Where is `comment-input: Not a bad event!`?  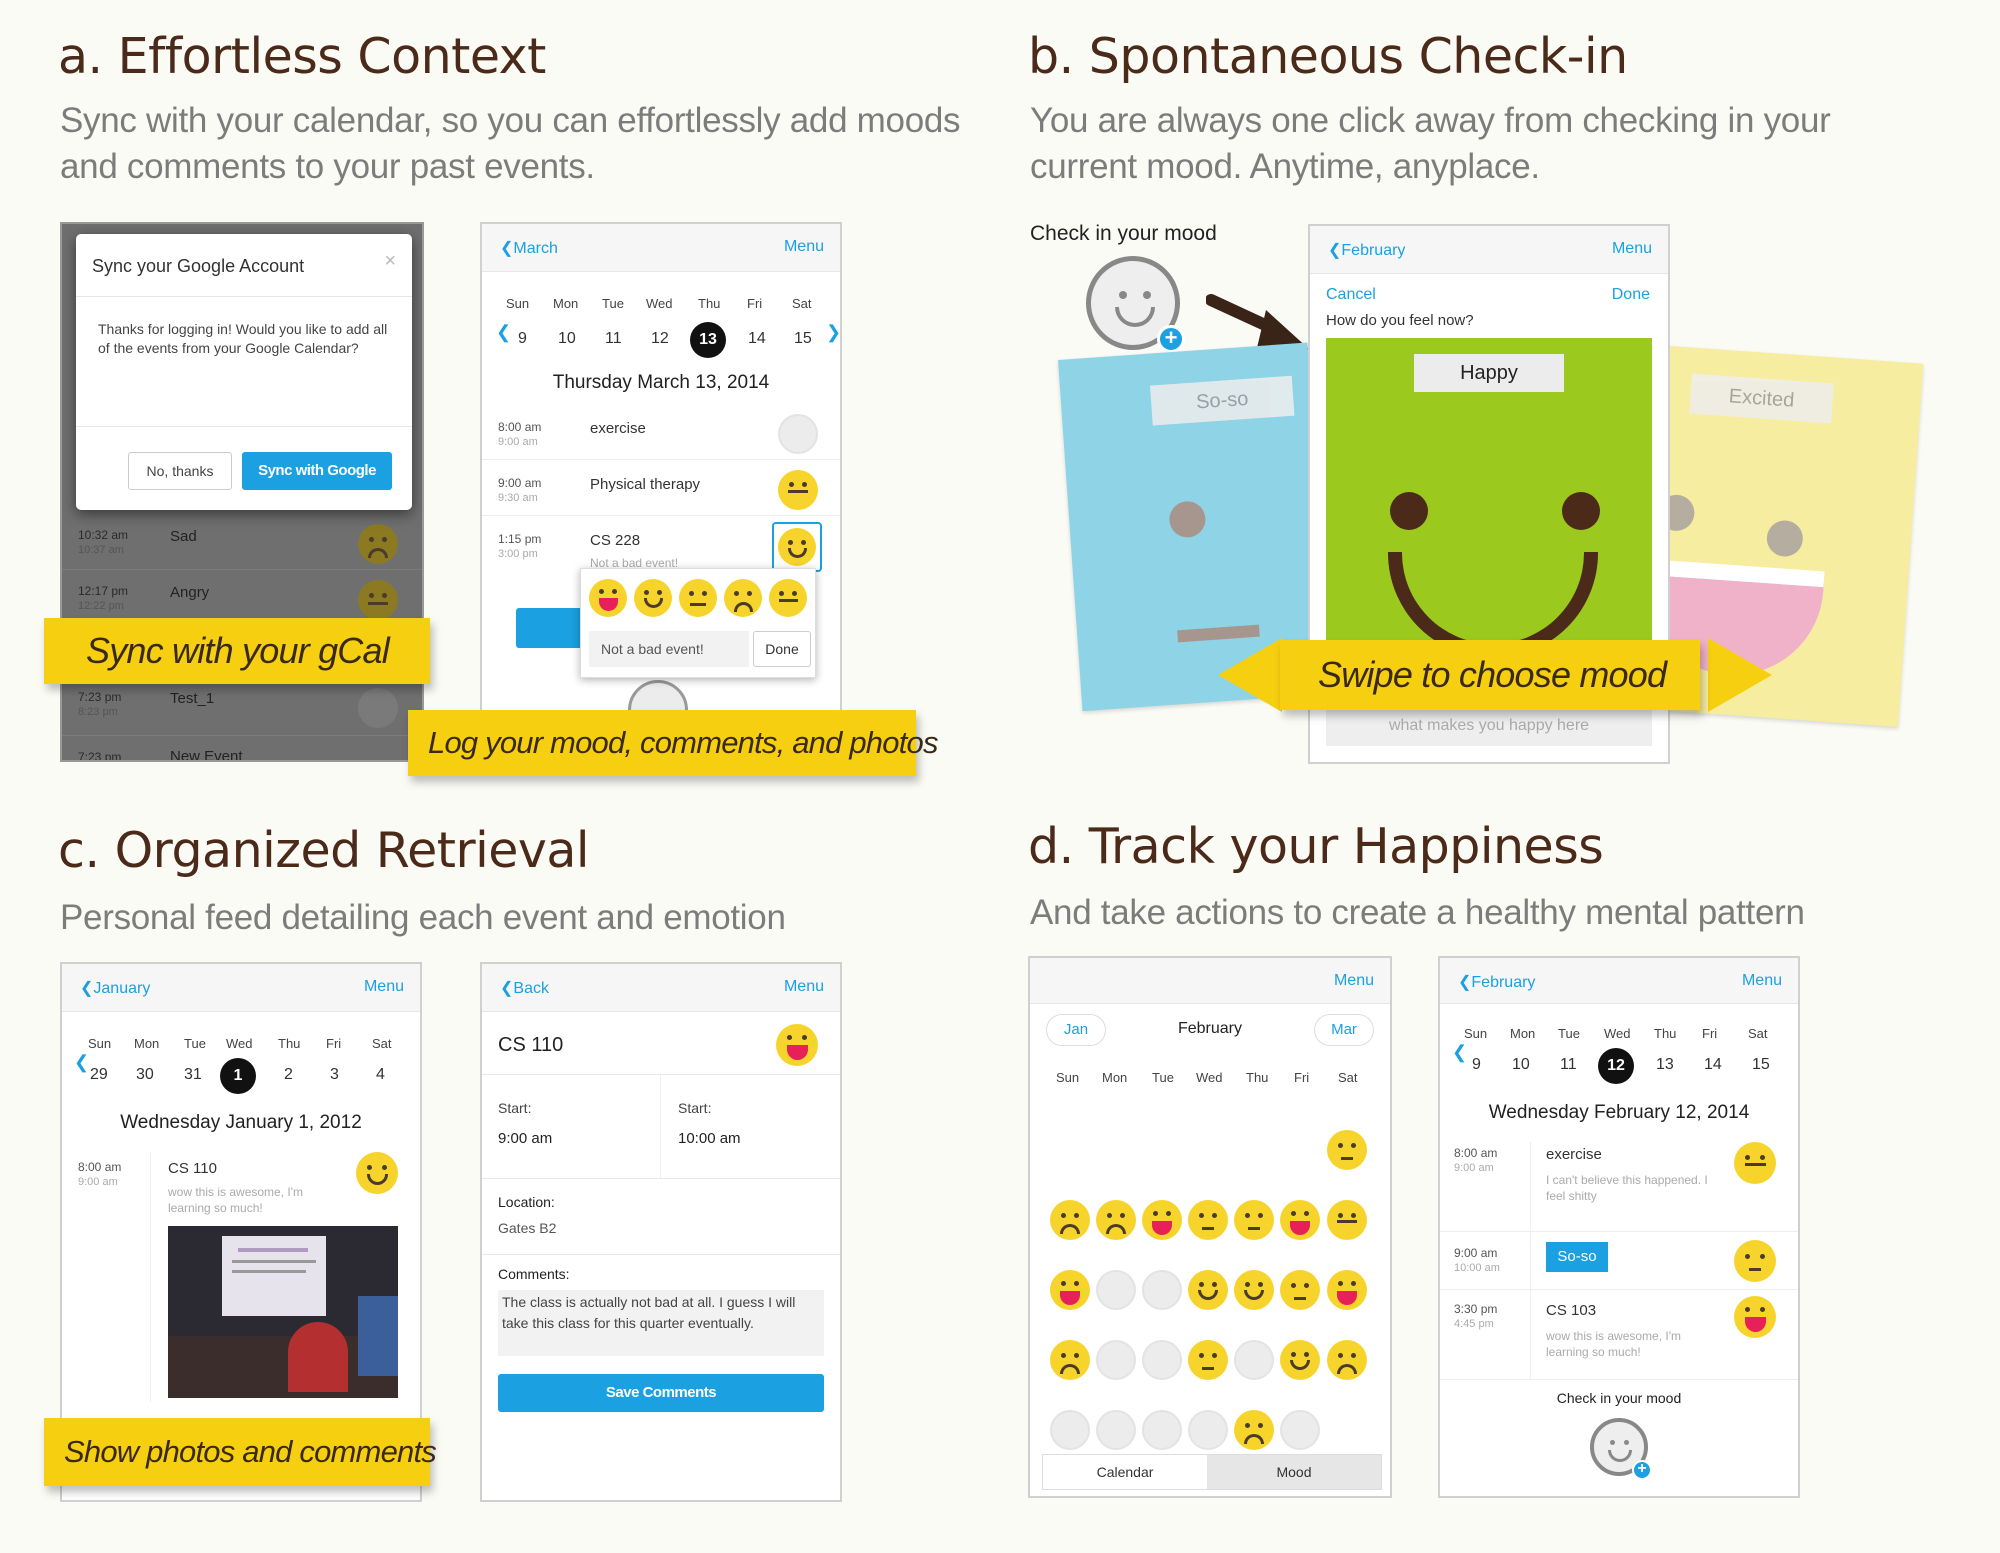 comment-input: Not a bad event! is located at coordinates (669, 649).